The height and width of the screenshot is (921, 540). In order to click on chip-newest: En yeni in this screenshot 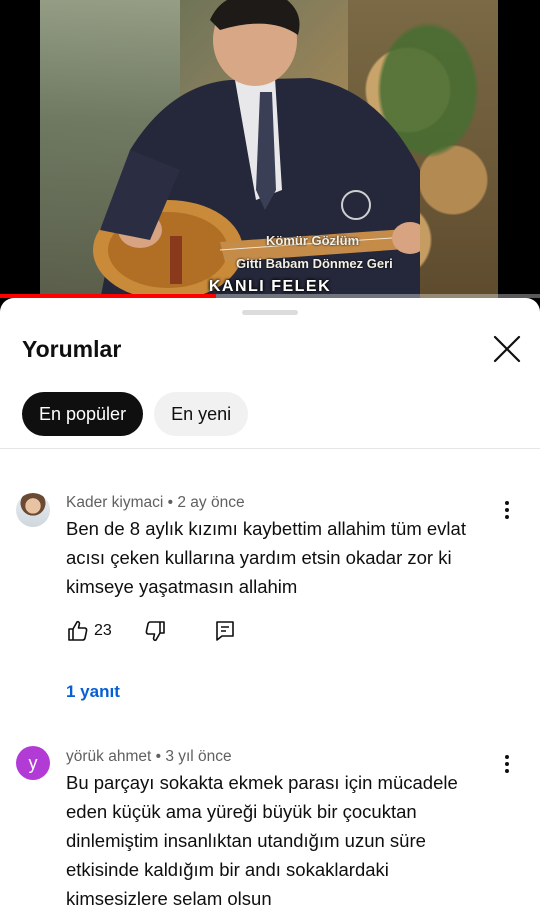, I will do `click(201, 414)`.